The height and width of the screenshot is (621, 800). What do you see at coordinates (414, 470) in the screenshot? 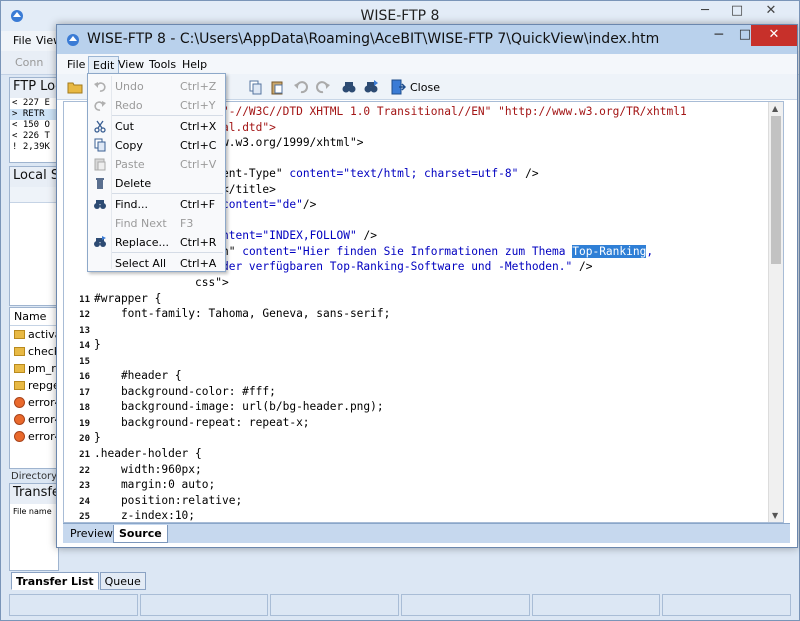
I see `code-line: 22 width:960px;` at bounding box center [414, 470].